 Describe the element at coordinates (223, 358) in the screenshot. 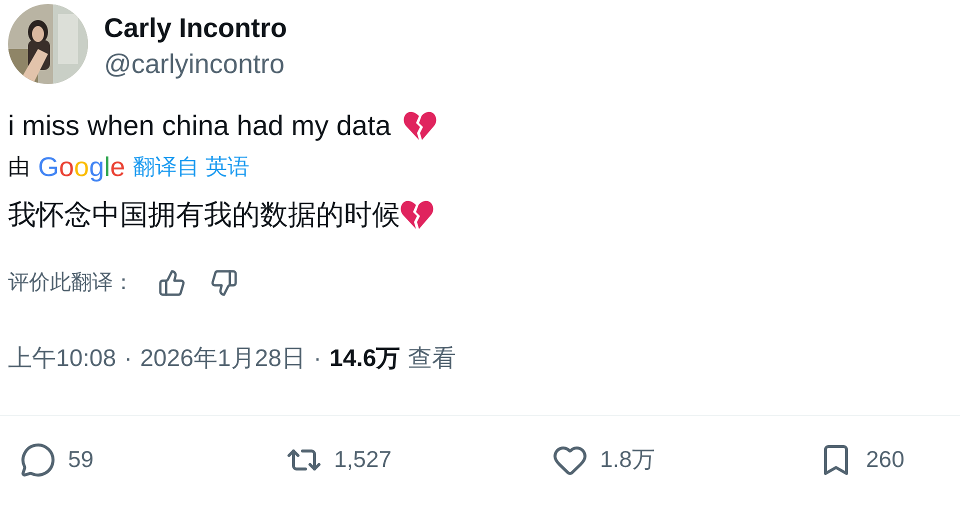

I see `post-date: 2026年1月28日` at that location.